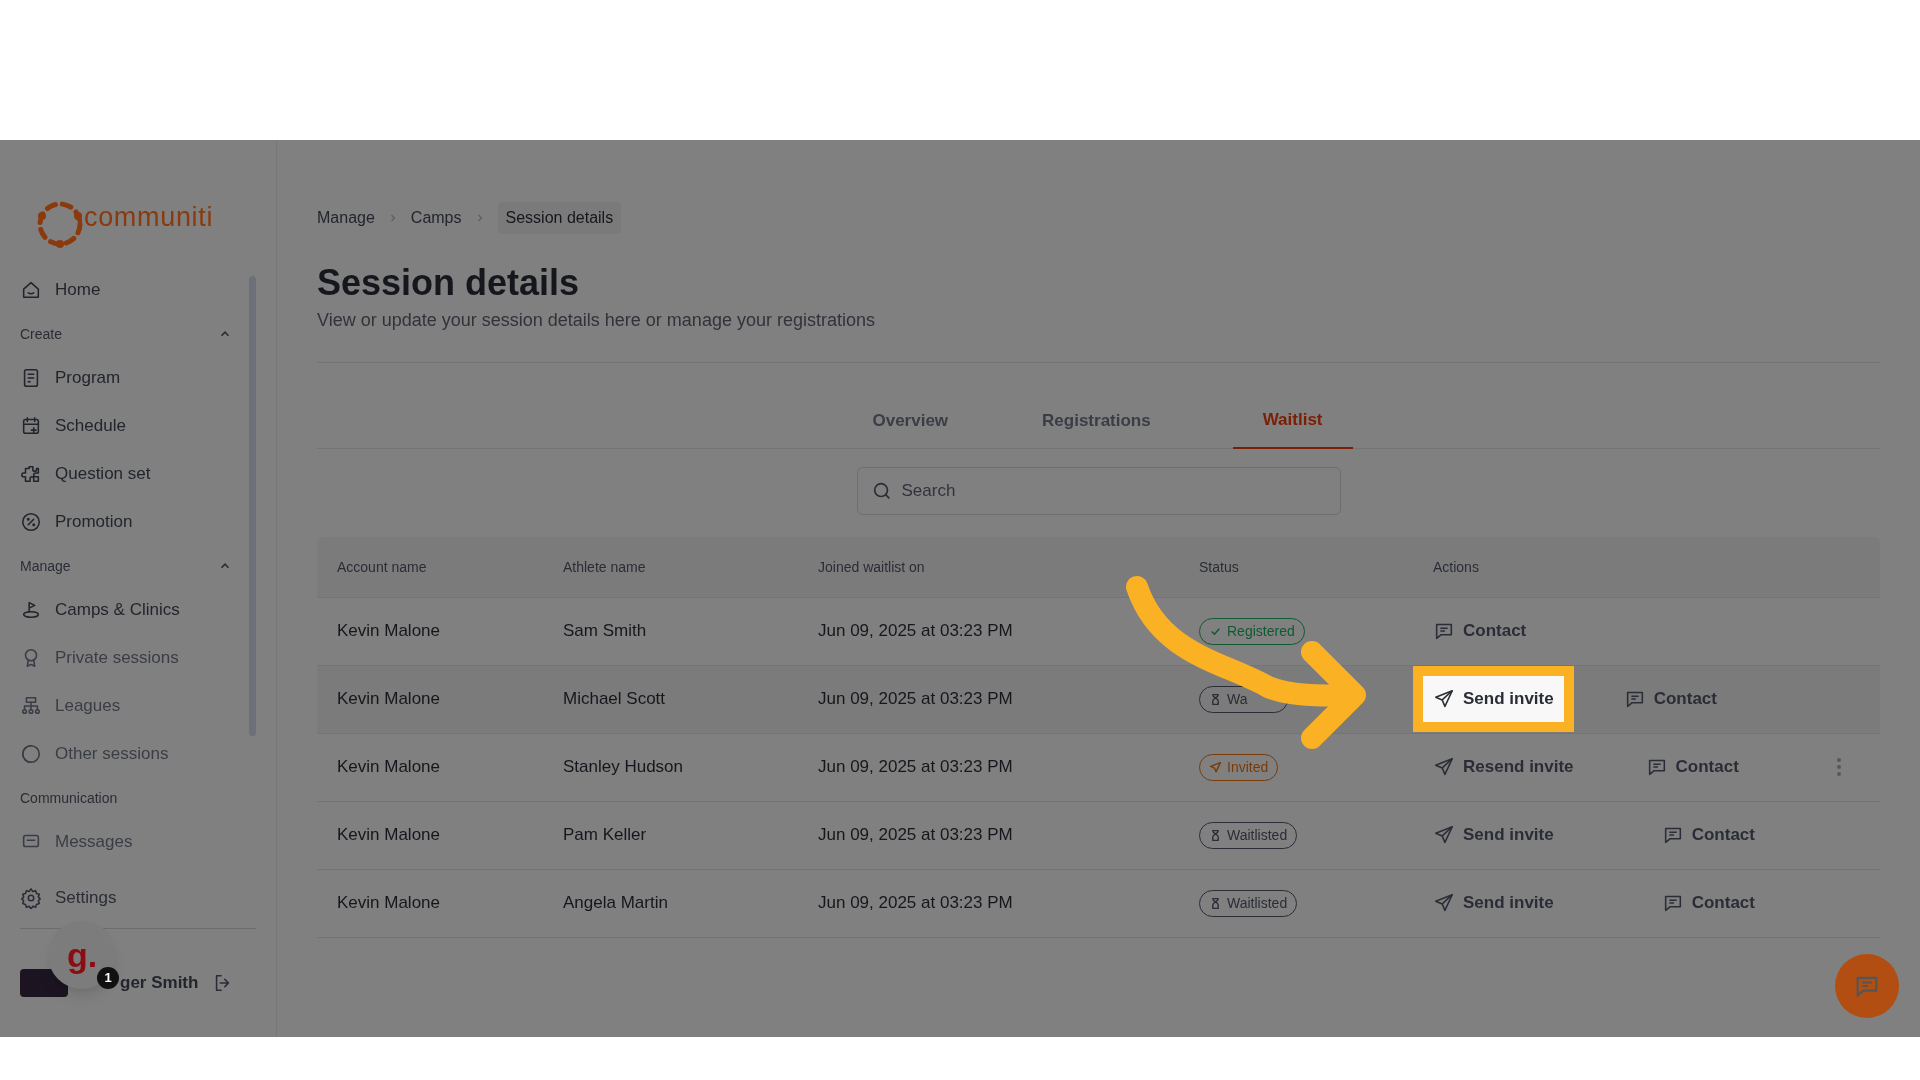 This screenshot has height=1080, width=1920. Describe the element at coordinates (128, 290) in the screenshot. I see `nav-item: Home` at that location.